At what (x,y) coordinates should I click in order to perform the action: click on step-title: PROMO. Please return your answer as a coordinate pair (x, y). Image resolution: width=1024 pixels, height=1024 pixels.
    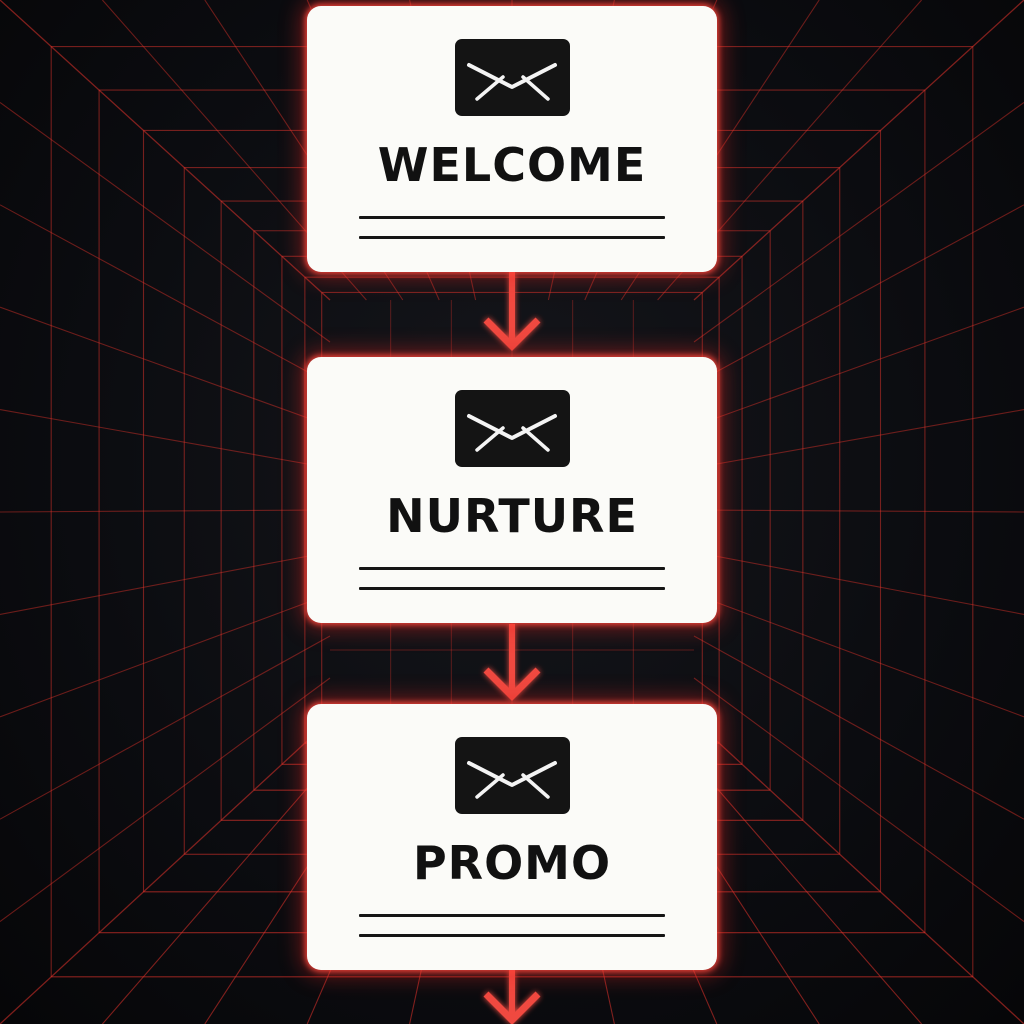
    Looking at the image, I should click on (512, 863).